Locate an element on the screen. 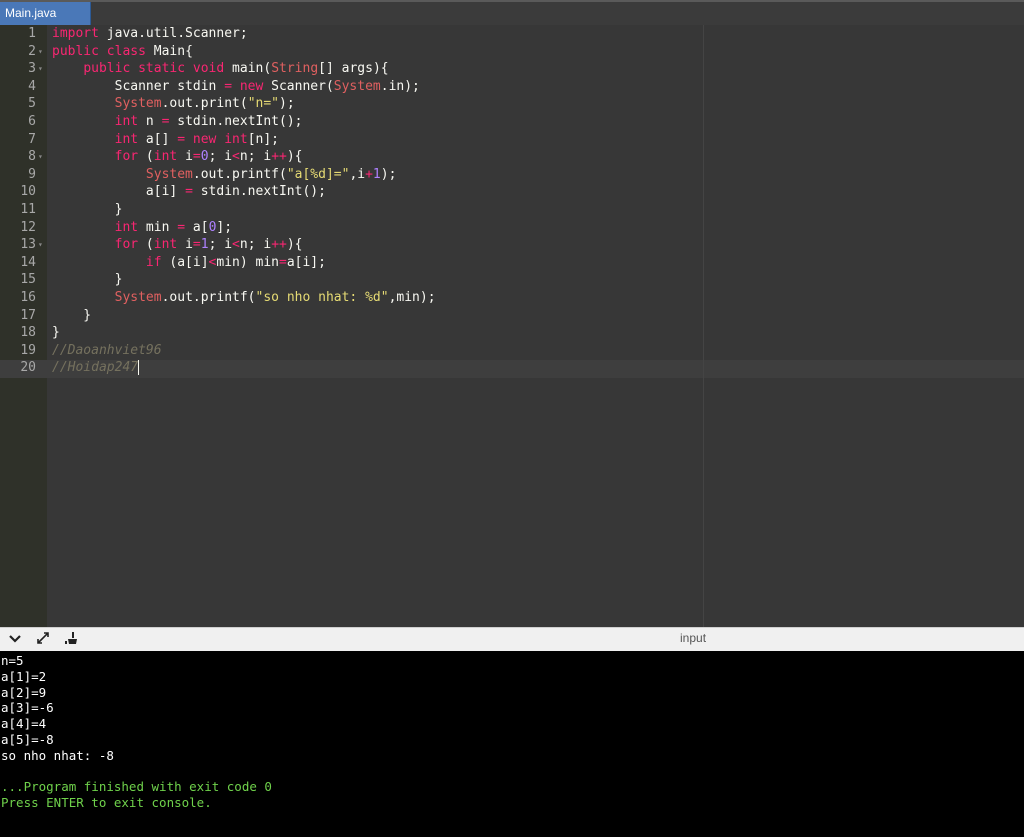  code-token: [n]; is located at coordinates (263, 139).